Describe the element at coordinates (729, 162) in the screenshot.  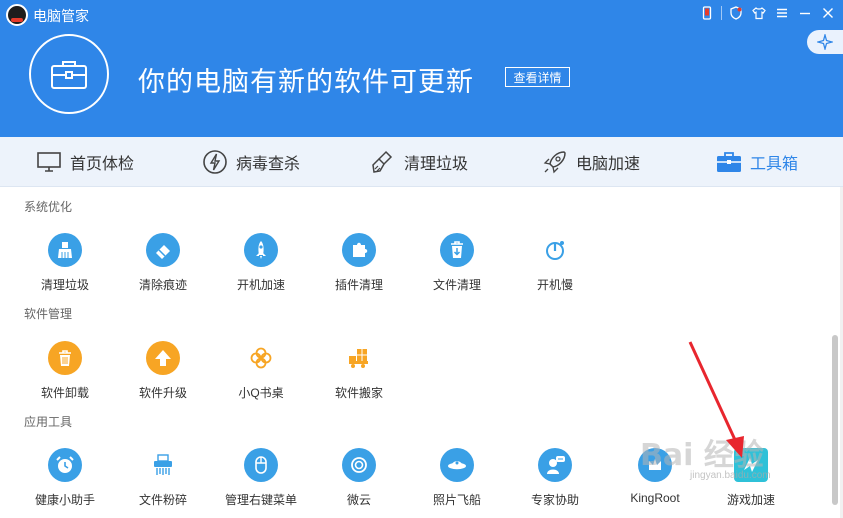
I see `toolbox-icon` at that location.